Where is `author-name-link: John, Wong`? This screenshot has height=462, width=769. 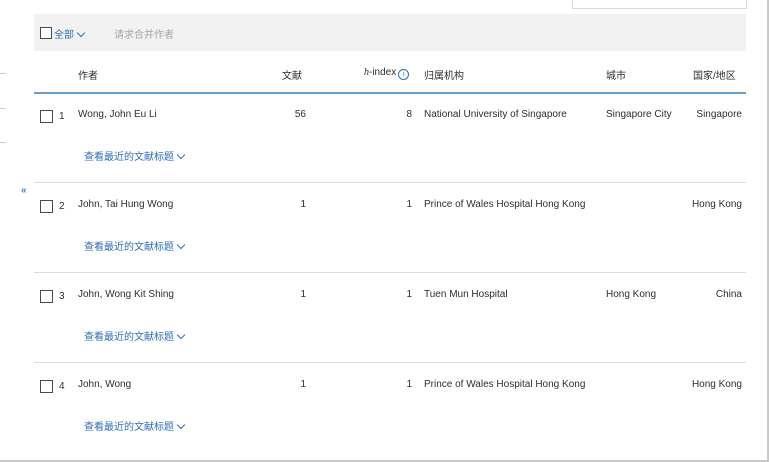
author-name-link: John, Wong is located at coordinates (104, 384).